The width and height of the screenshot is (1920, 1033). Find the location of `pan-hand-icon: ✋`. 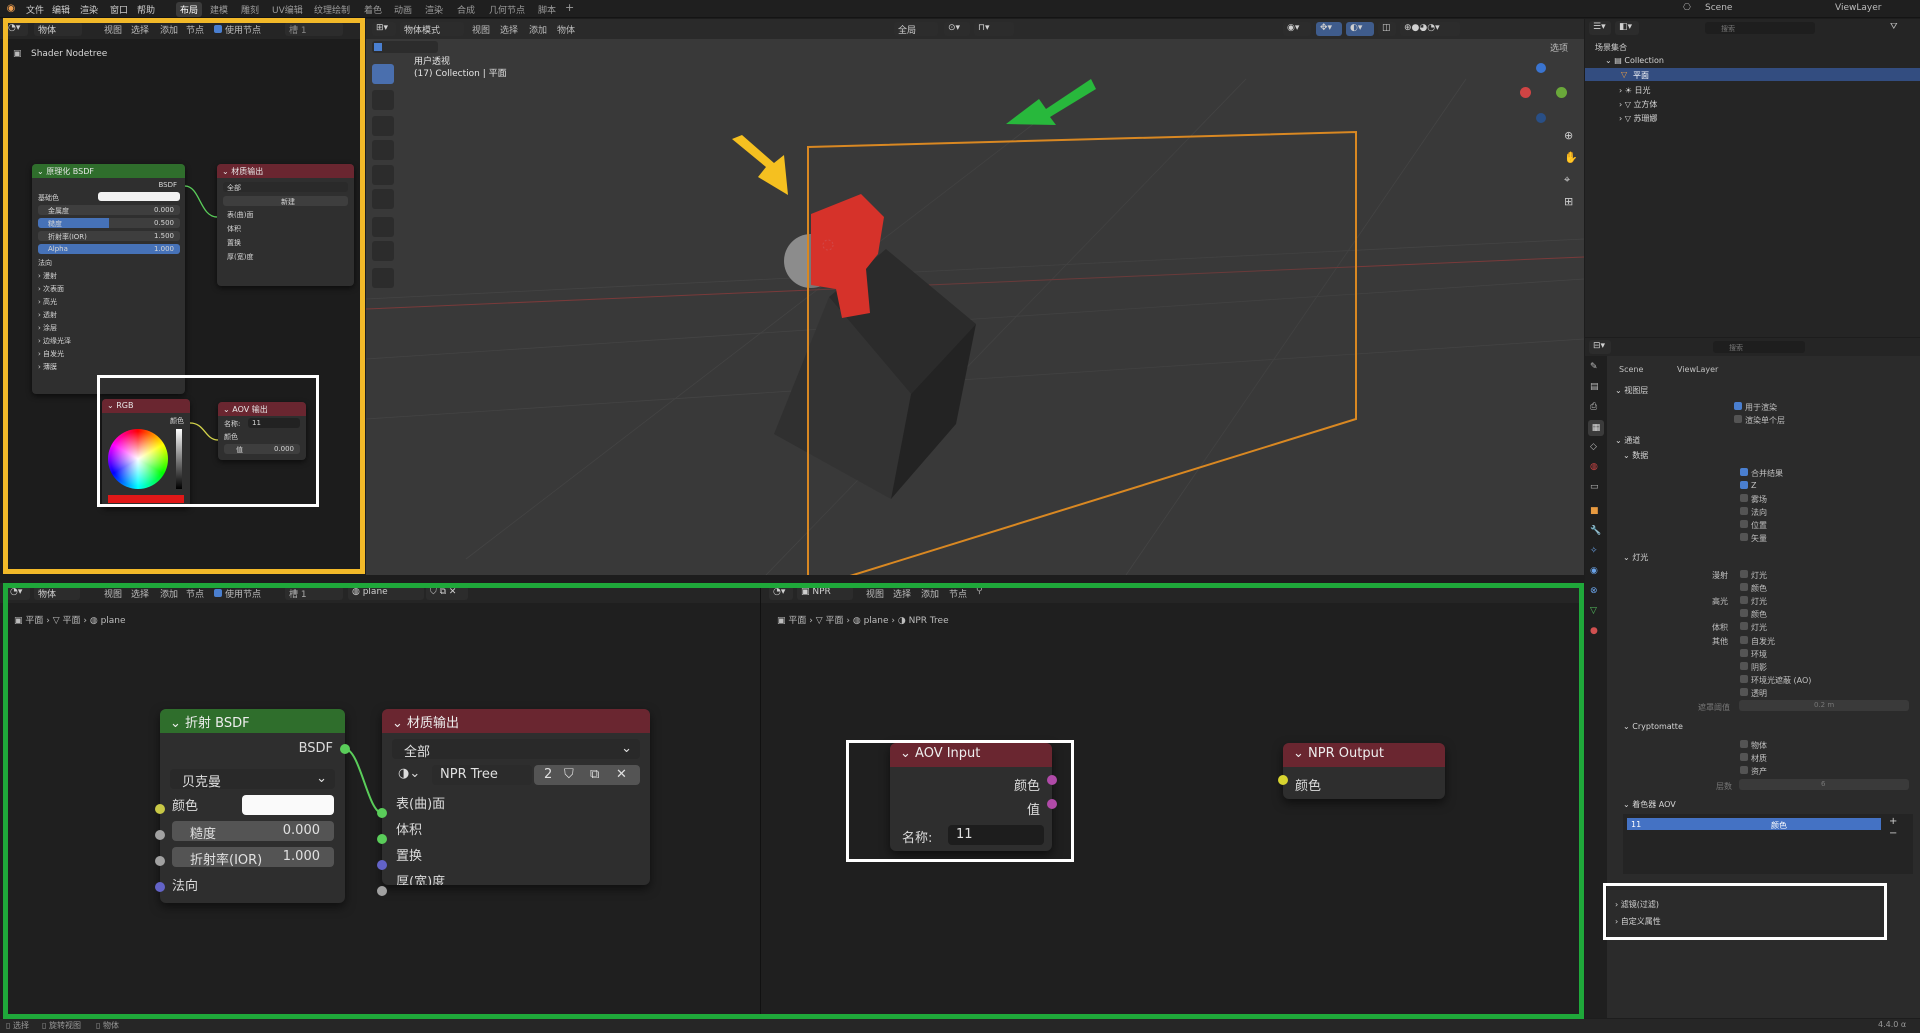

pan-hand-icon: ✋ is located at coordinates (1571, 157).